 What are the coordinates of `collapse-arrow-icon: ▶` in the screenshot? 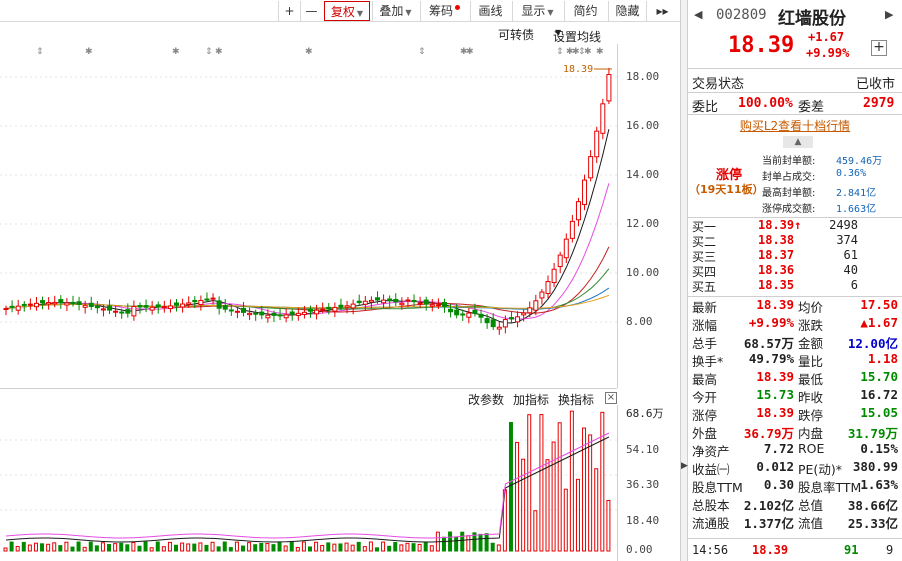 It's located at (684, 466).